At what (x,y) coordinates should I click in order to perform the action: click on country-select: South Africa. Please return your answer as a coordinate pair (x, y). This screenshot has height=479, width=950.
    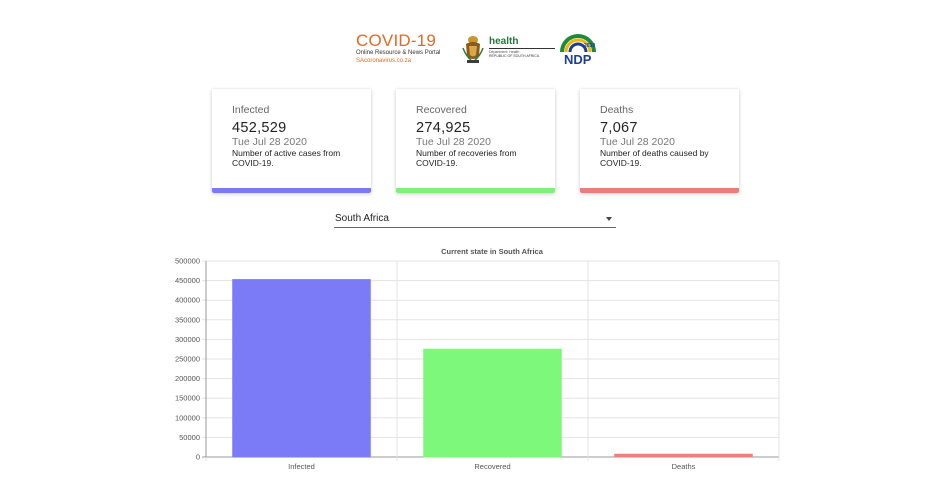
    Looking at the image, I should click on (475, 219).